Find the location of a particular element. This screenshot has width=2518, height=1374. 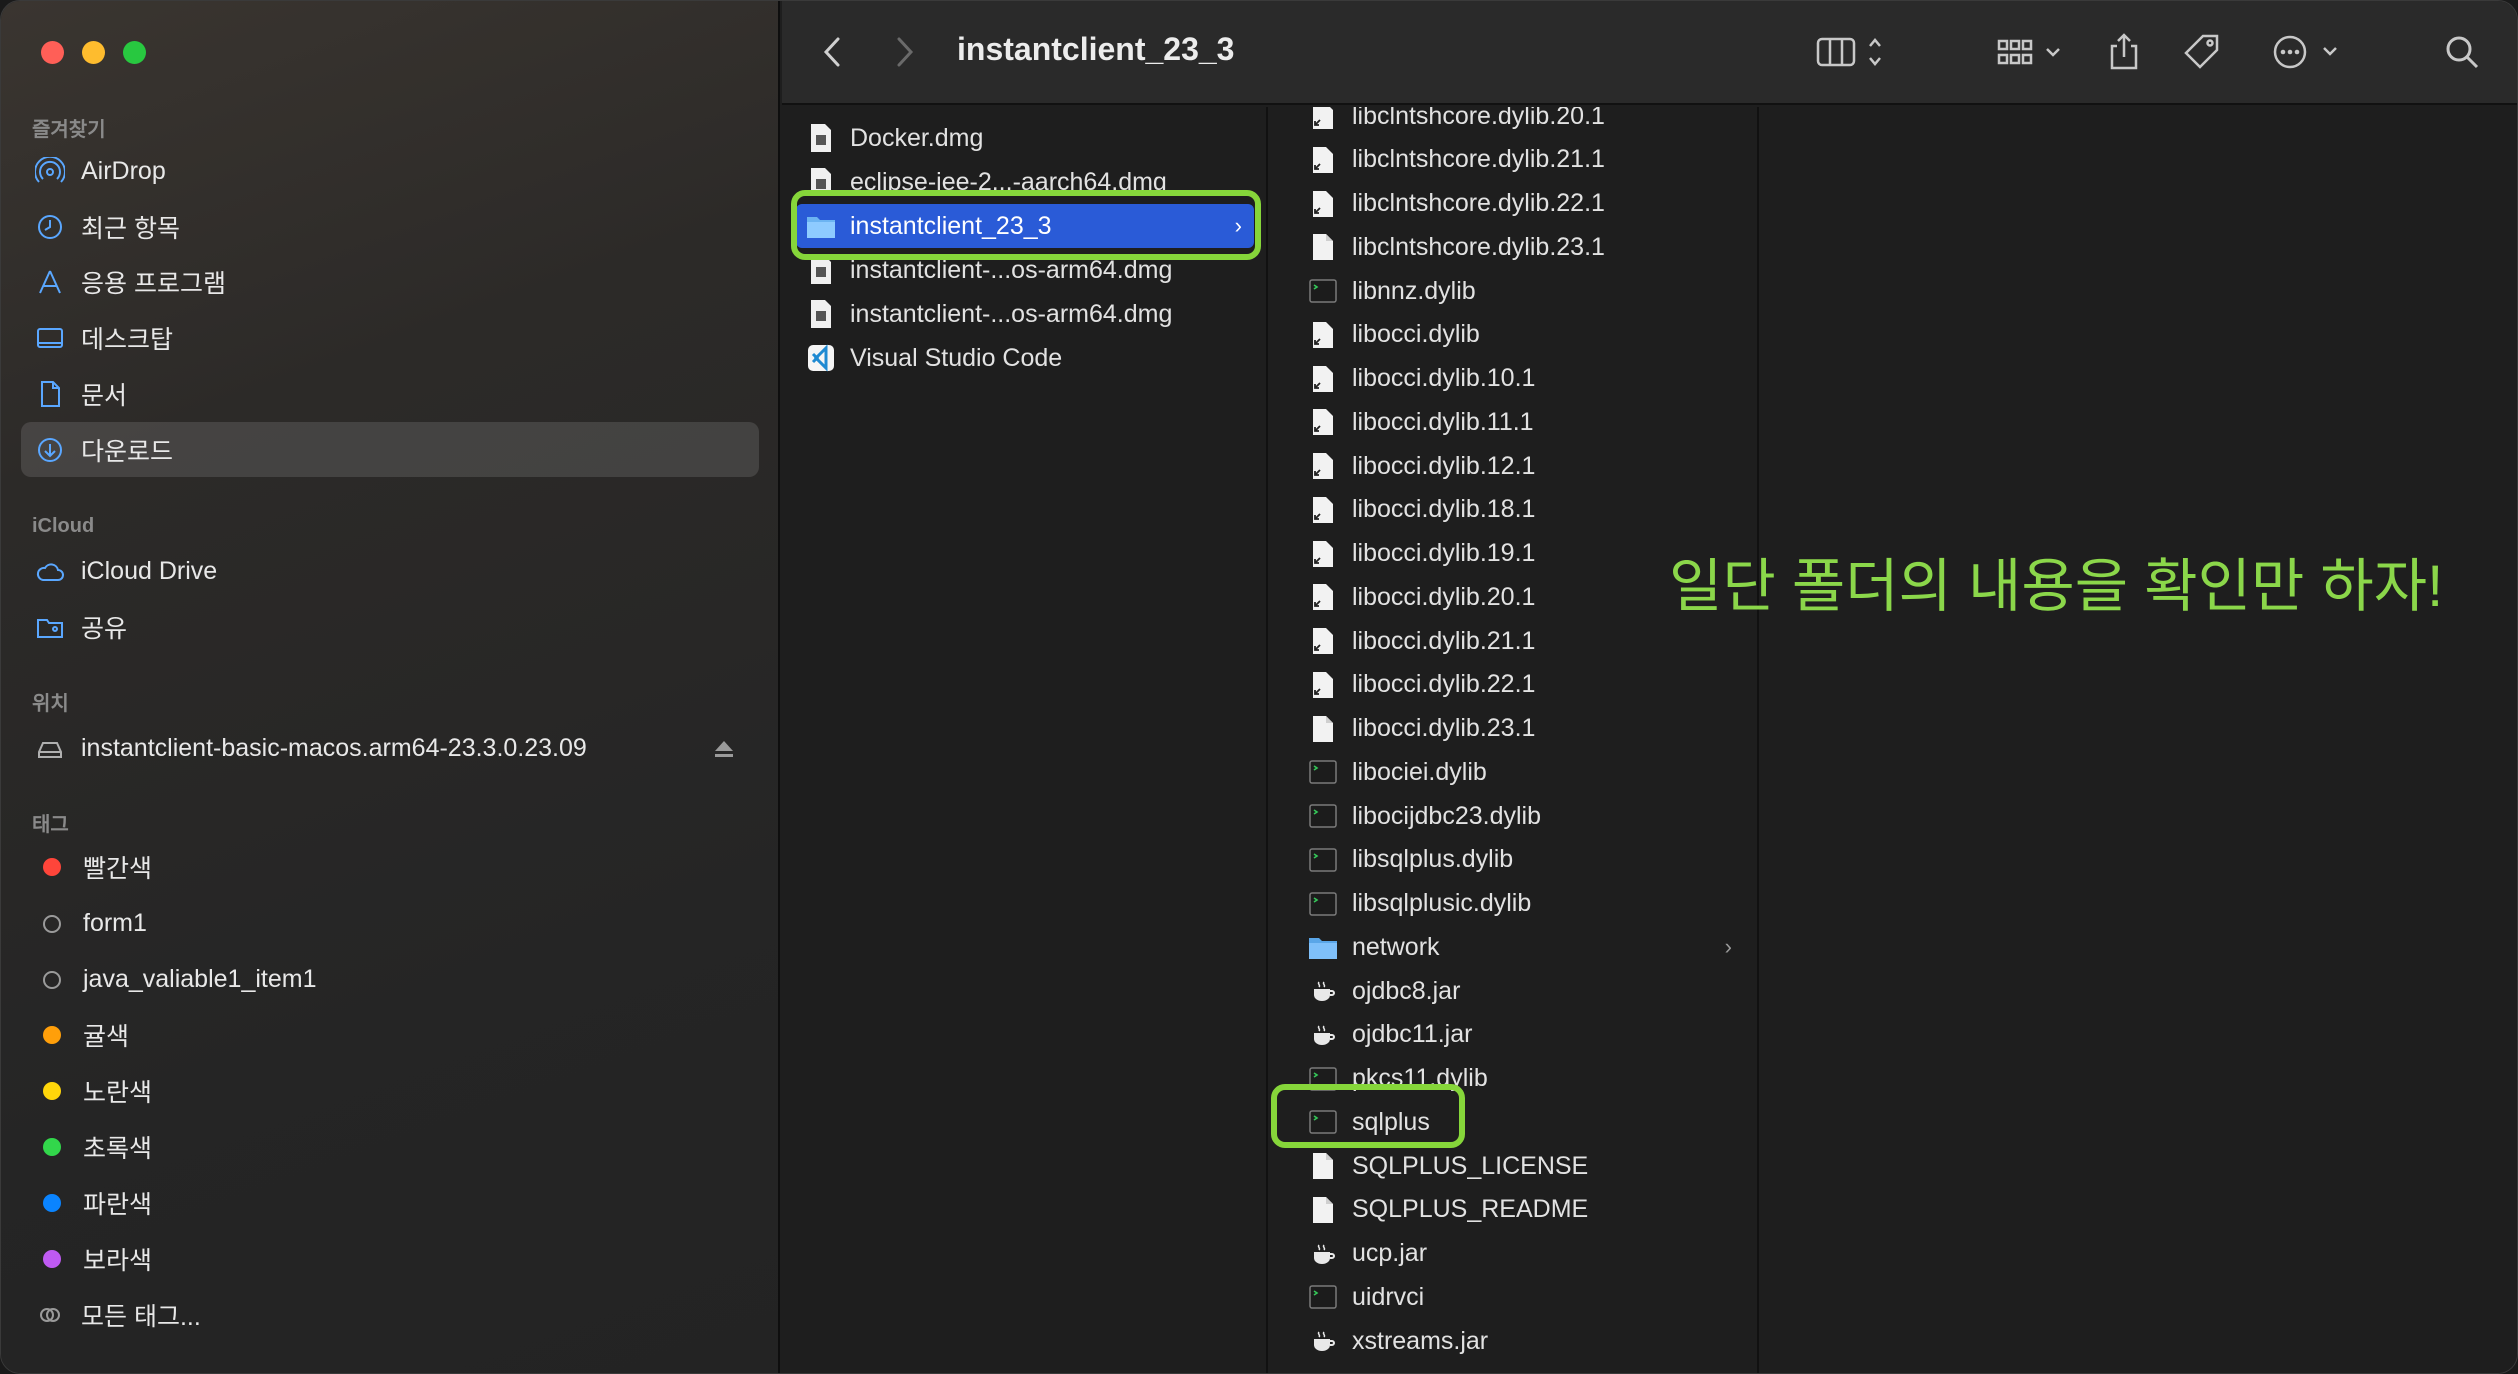

list-item: libocci.dylib.22.1 is located at coordinates (1521, 685).